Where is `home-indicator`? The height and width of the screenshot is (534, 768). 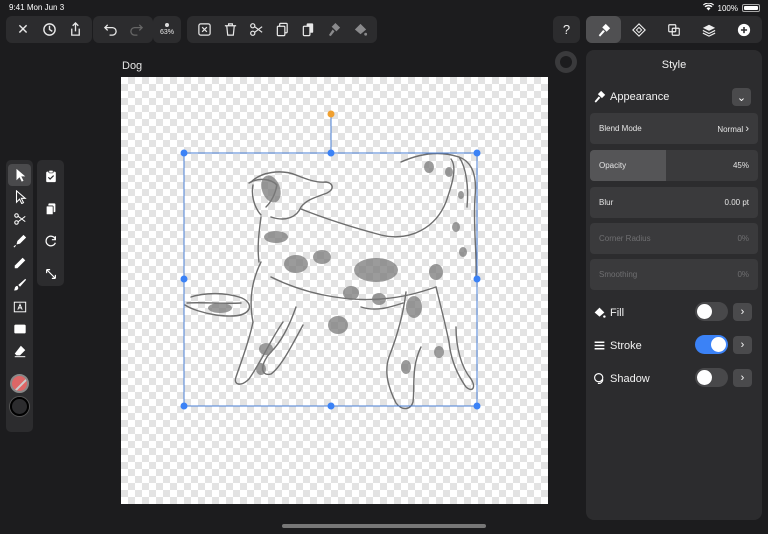
home-indicator is located at coordinates (384, 526).